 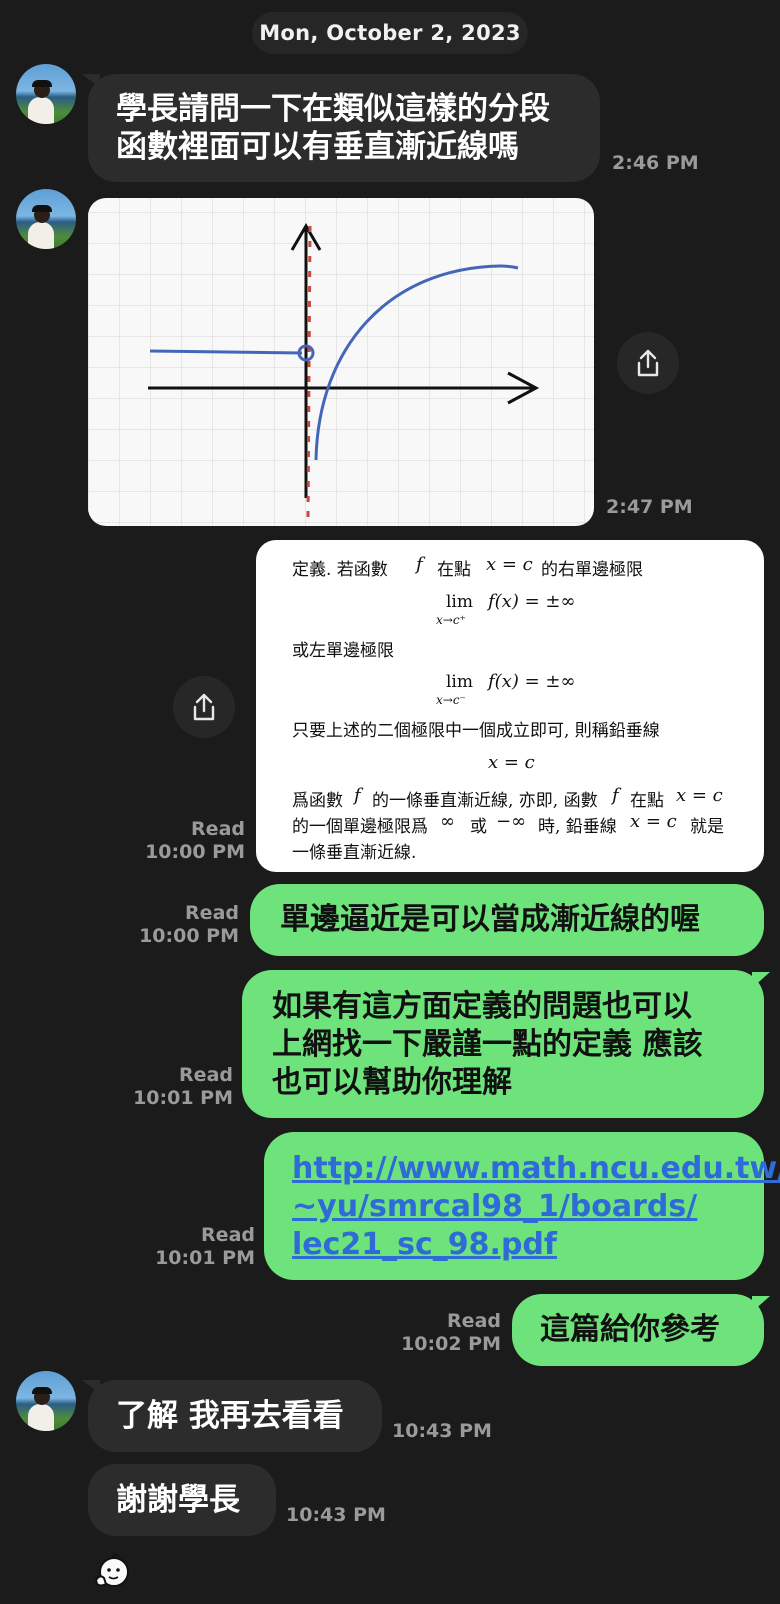 What do you see at coordinates (476, 731) in the screenshot?
I see `doc-text: 只要上述的二個極限中一個成立即可, 則稱鉛垂線` at bounding box center [476, 731].